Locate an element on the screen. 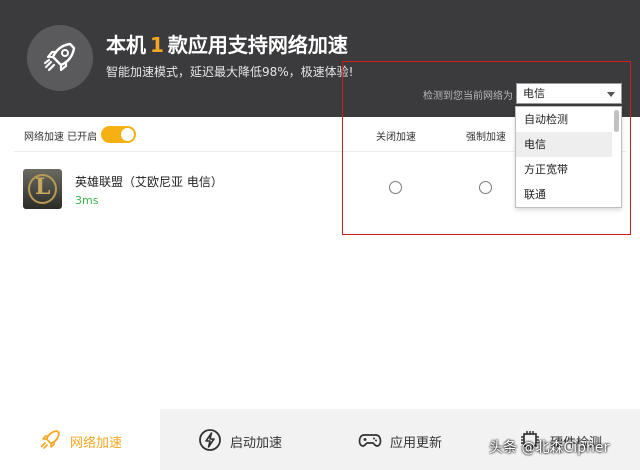 This screenshot has height=470, width=640. network-option-telecom: 电信 is located at coordinates (564, 144).